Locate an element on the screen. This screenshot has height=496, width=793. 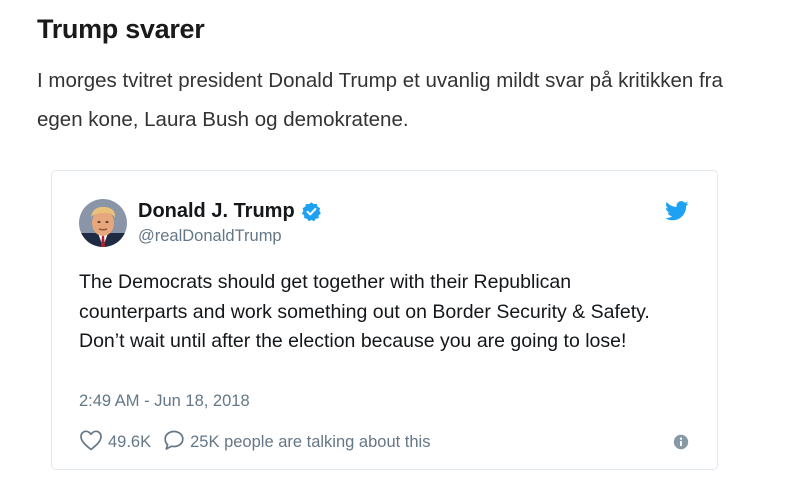
avatar is located at coordinates (103, 223).